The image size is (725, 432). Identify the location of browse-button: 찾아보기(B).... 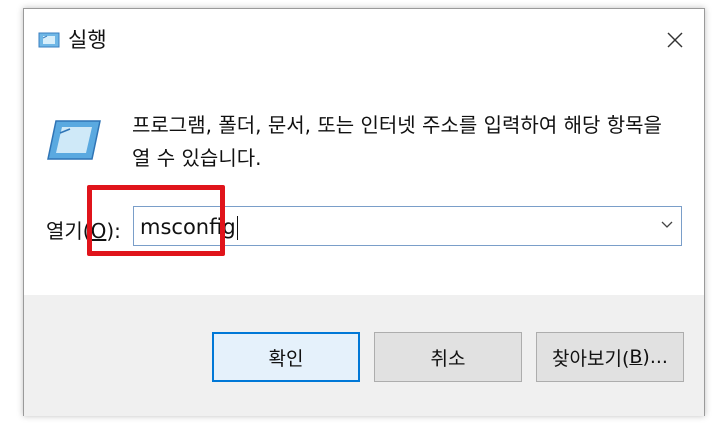
(610, 357).